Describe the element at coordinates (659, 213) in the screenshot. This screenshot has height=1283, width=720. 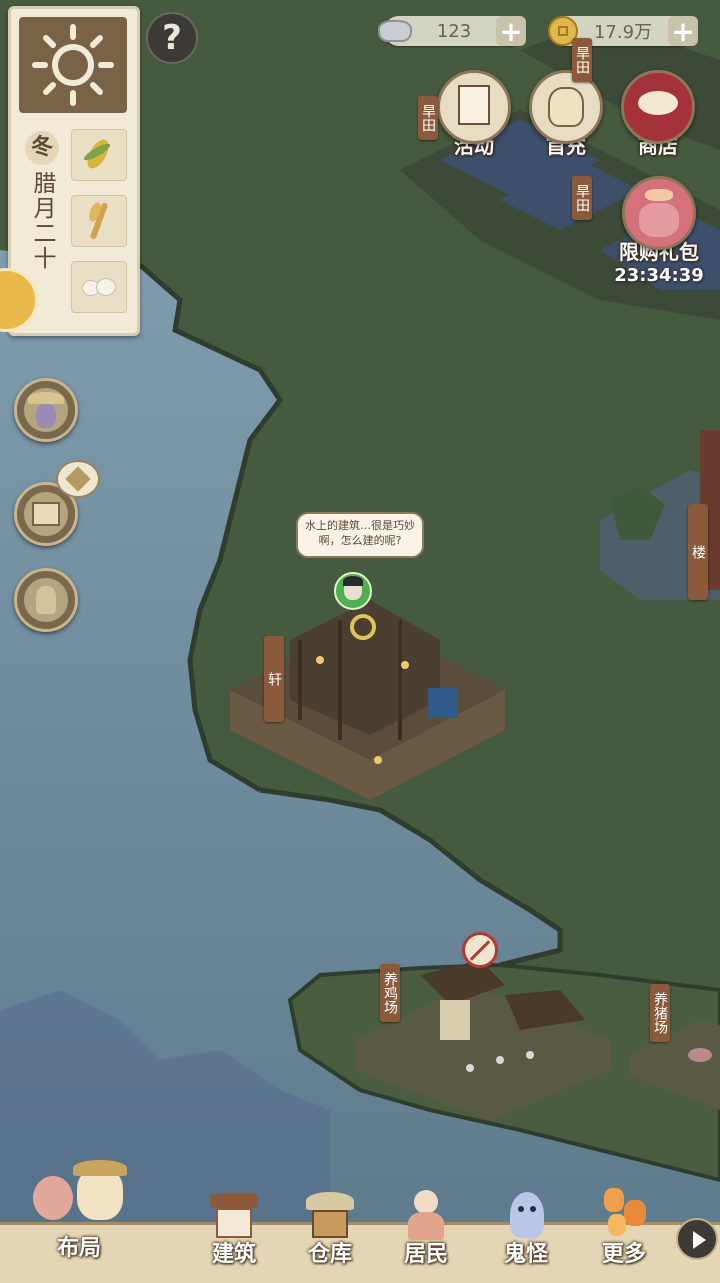
I see `gift-bag-icon` at that location.